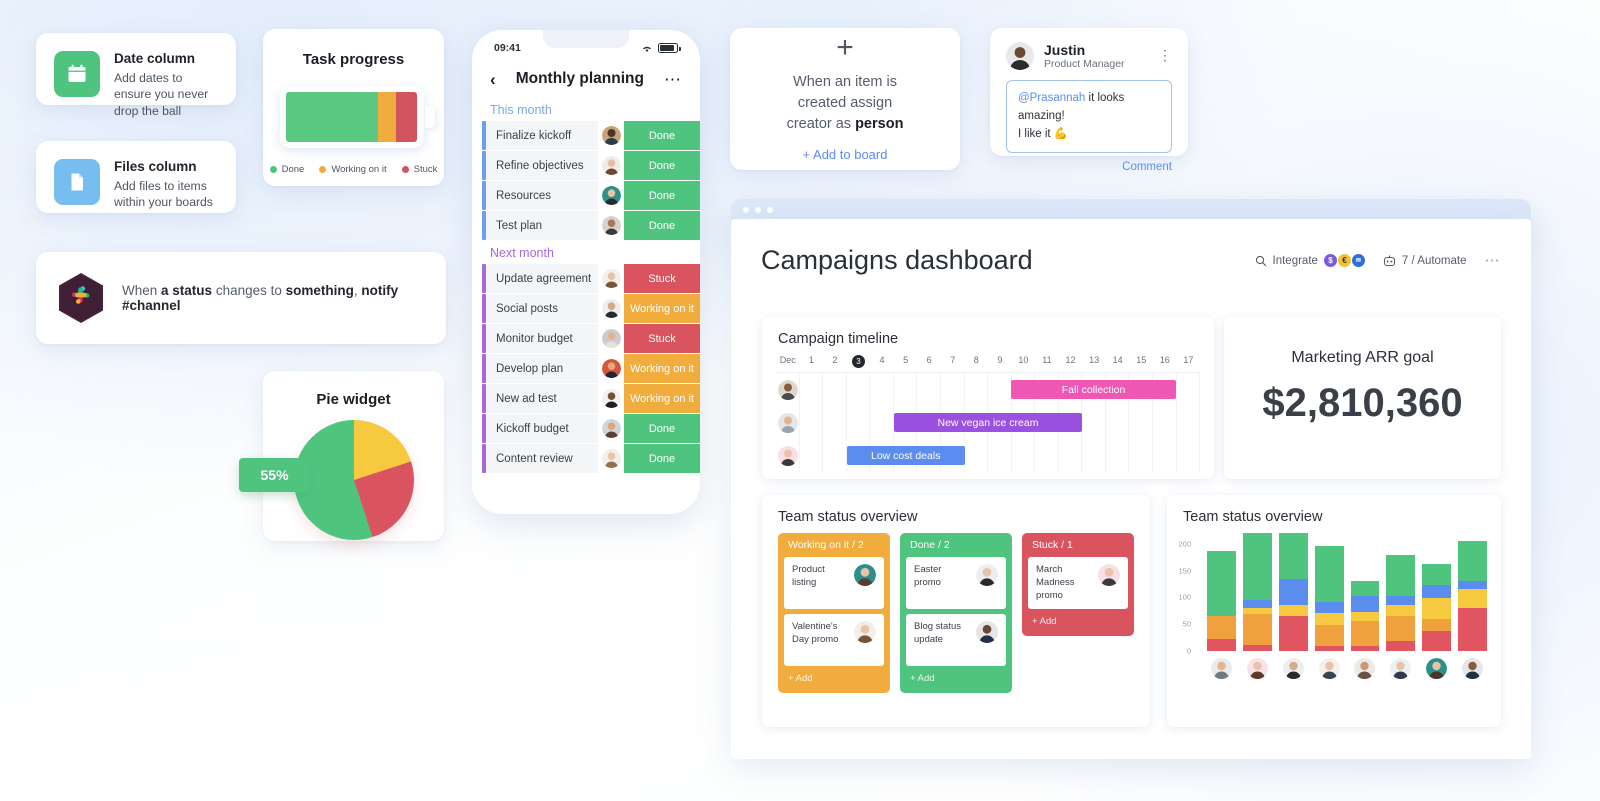  I want to click on add-to-board-link: + Add to board, so click(845, 154).